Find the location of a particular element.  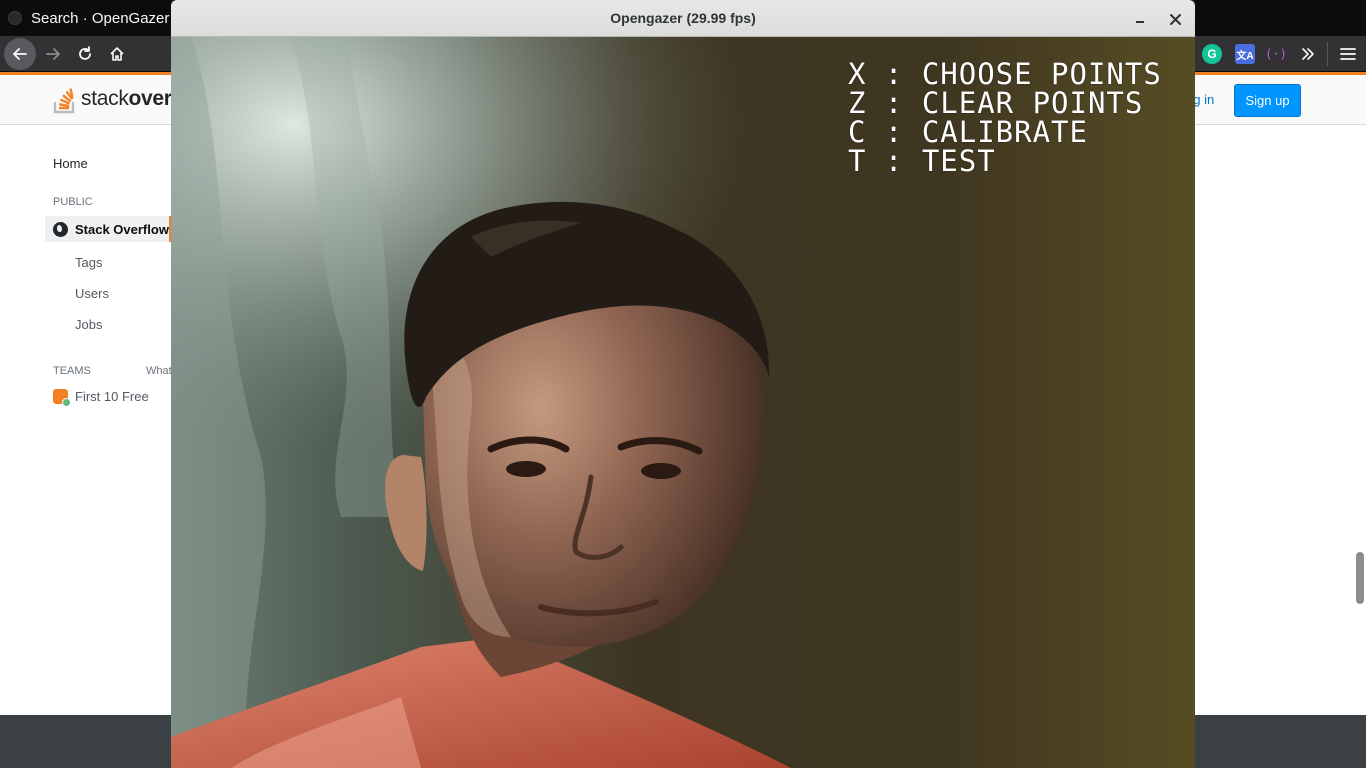

browser-tab: Search · OpenGazer is located at coordinates (86, 18).